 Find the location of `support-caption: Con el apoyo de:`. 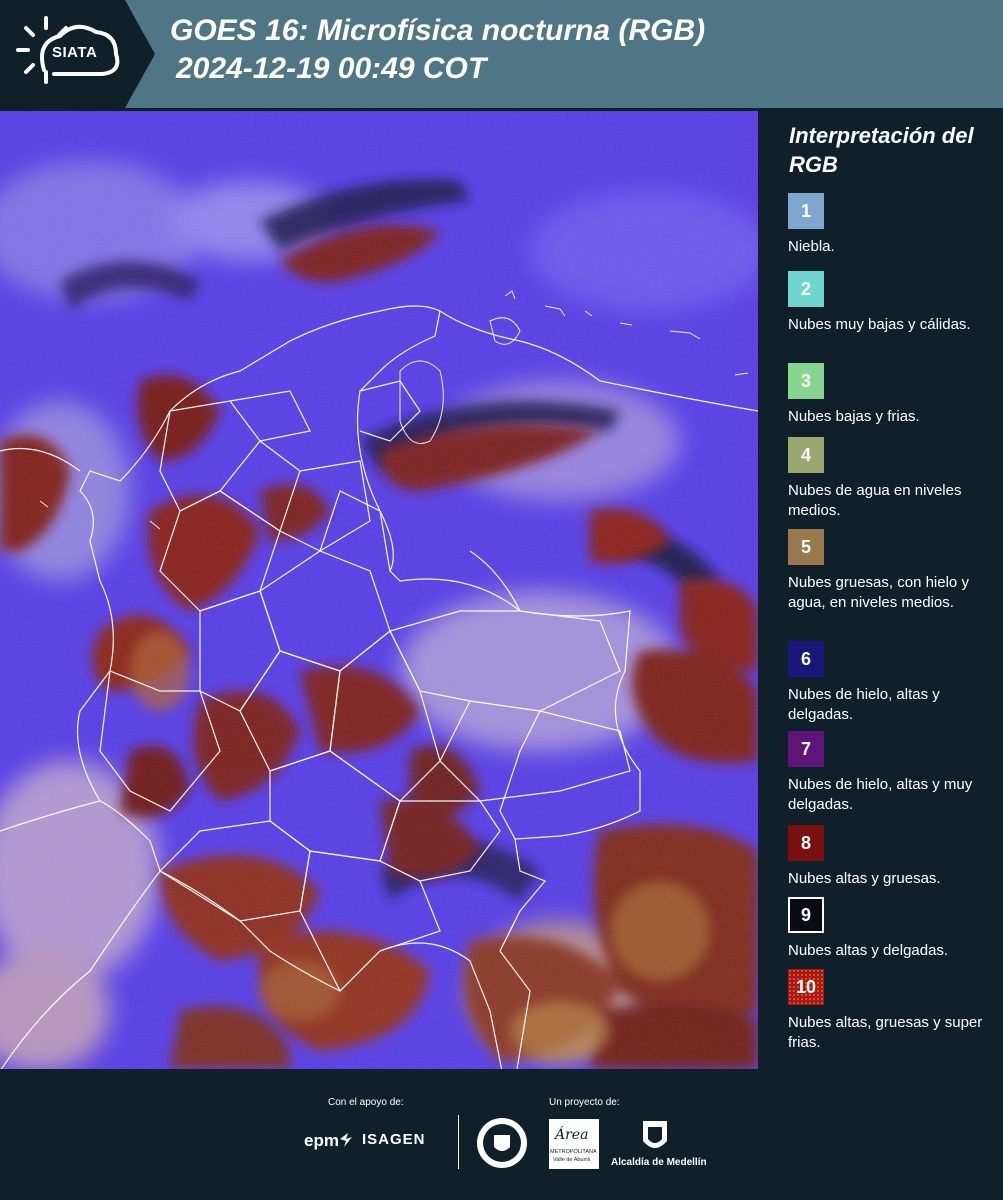

support-caption: Con el apoyo de: is located at coordinates (366, 1102).